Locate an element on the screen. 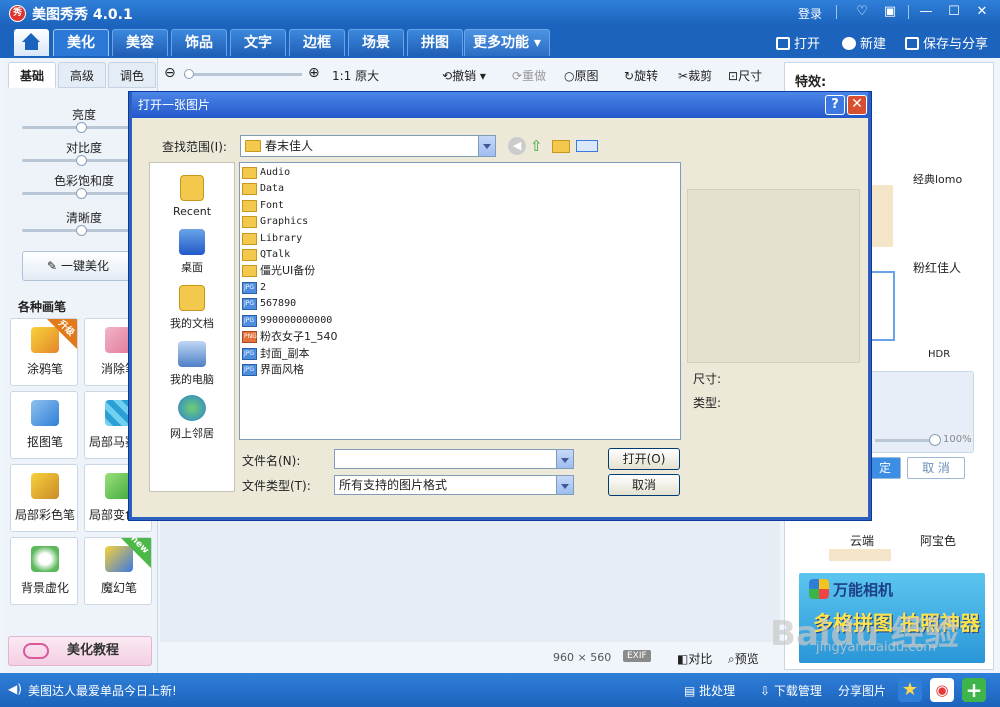  place-my-computer: 我的电脑 is located at coordinates (192, 364).